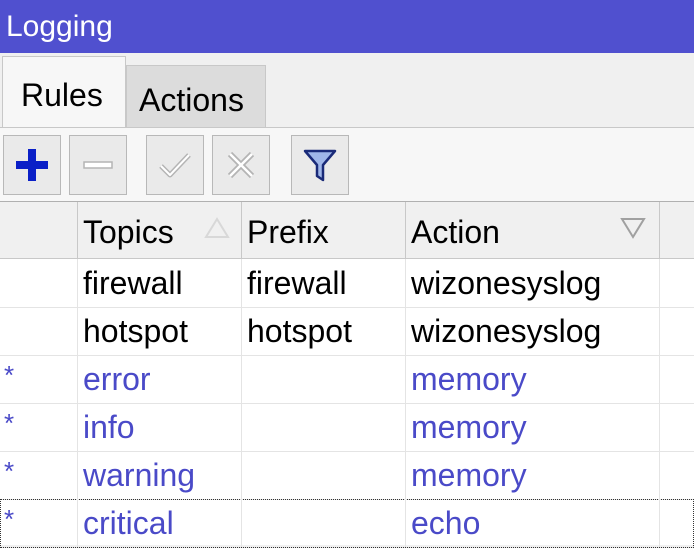 The width and height of the screenshot is (694, 548). What do you see at coordinates (160, 283) in the screenshot?
I see `row-topics: firewall` at bounding box center [160, 283].